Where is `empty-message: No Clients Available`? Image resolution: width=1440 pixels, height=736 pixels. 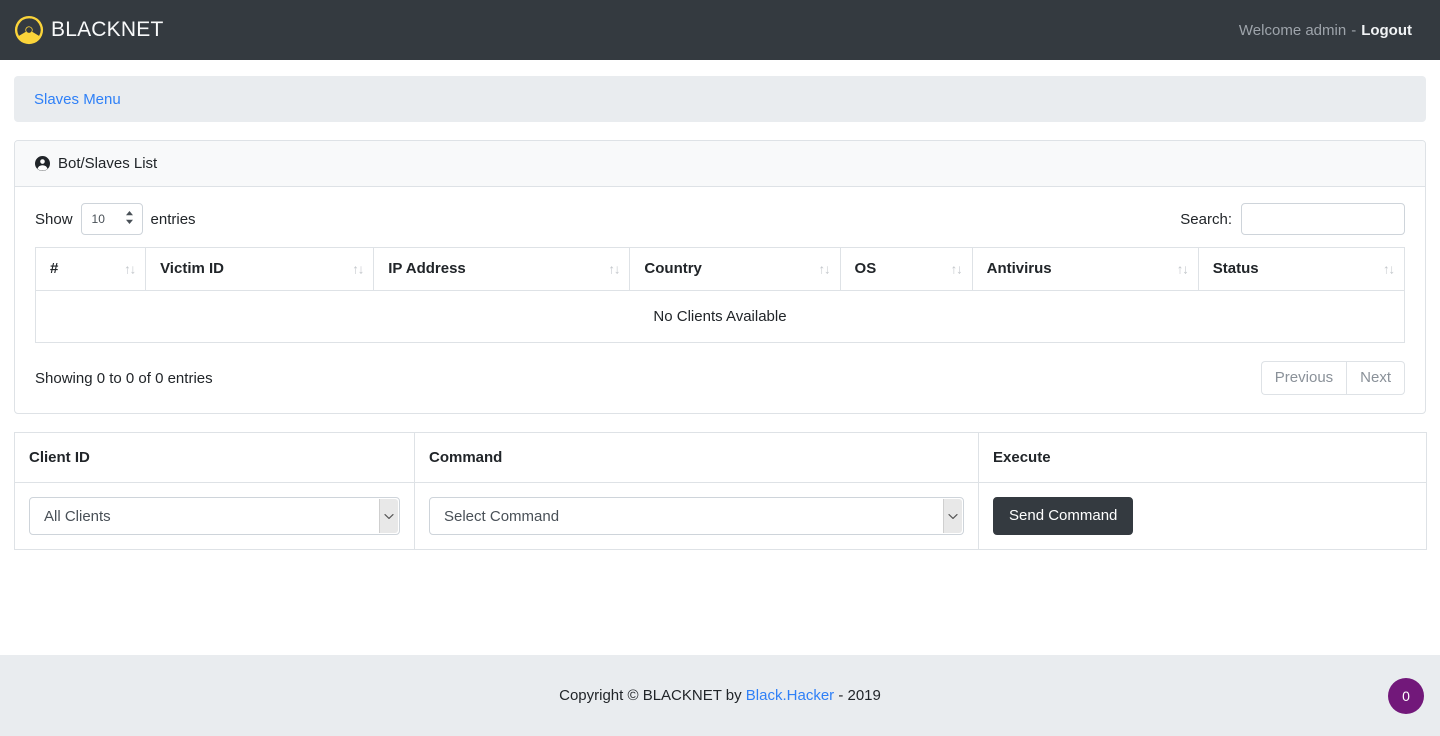 empty-message: No Clients Available is located at coordinates (720, 316).